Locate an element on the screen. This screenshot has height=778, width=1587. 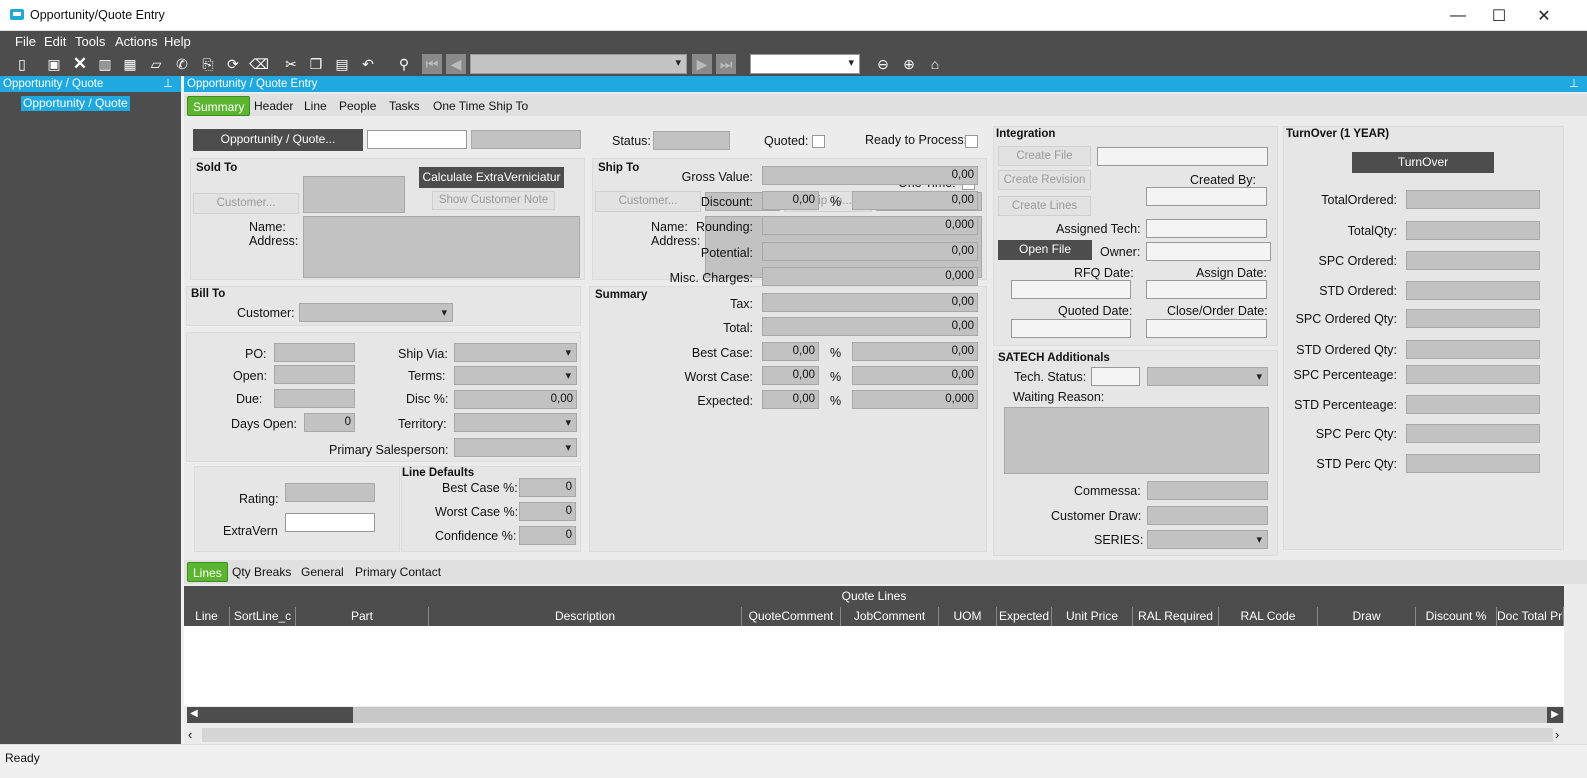
grid-col-header: QuoteComment is located at coordinates (791, 616).